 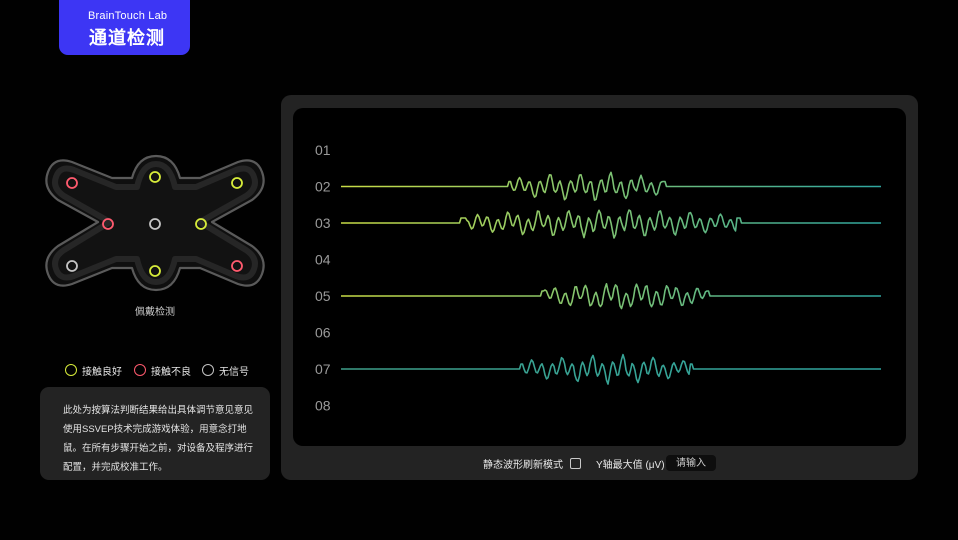 I want to click on channel-label: 04, so click(x=323, y=260).